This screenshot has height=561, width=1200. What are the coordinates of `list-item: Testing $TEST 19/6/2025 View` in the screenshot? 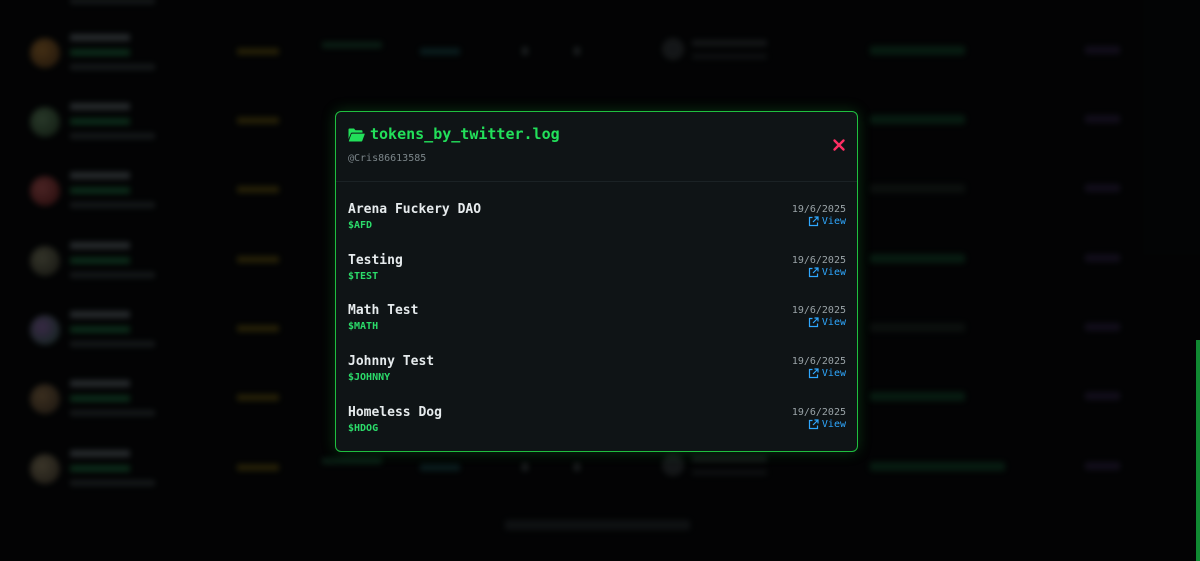 It's located at (596, 268).